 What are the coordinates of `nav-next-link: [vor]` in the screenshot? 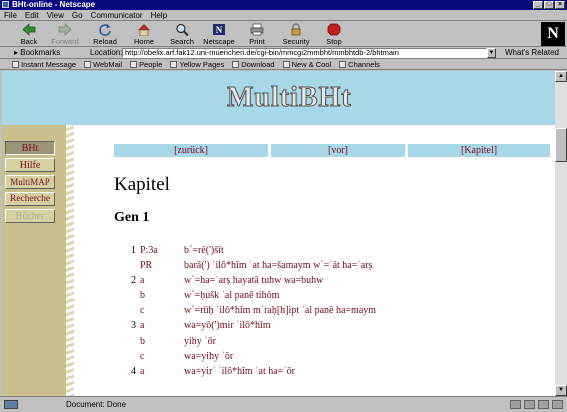 It's located at (338, 150).